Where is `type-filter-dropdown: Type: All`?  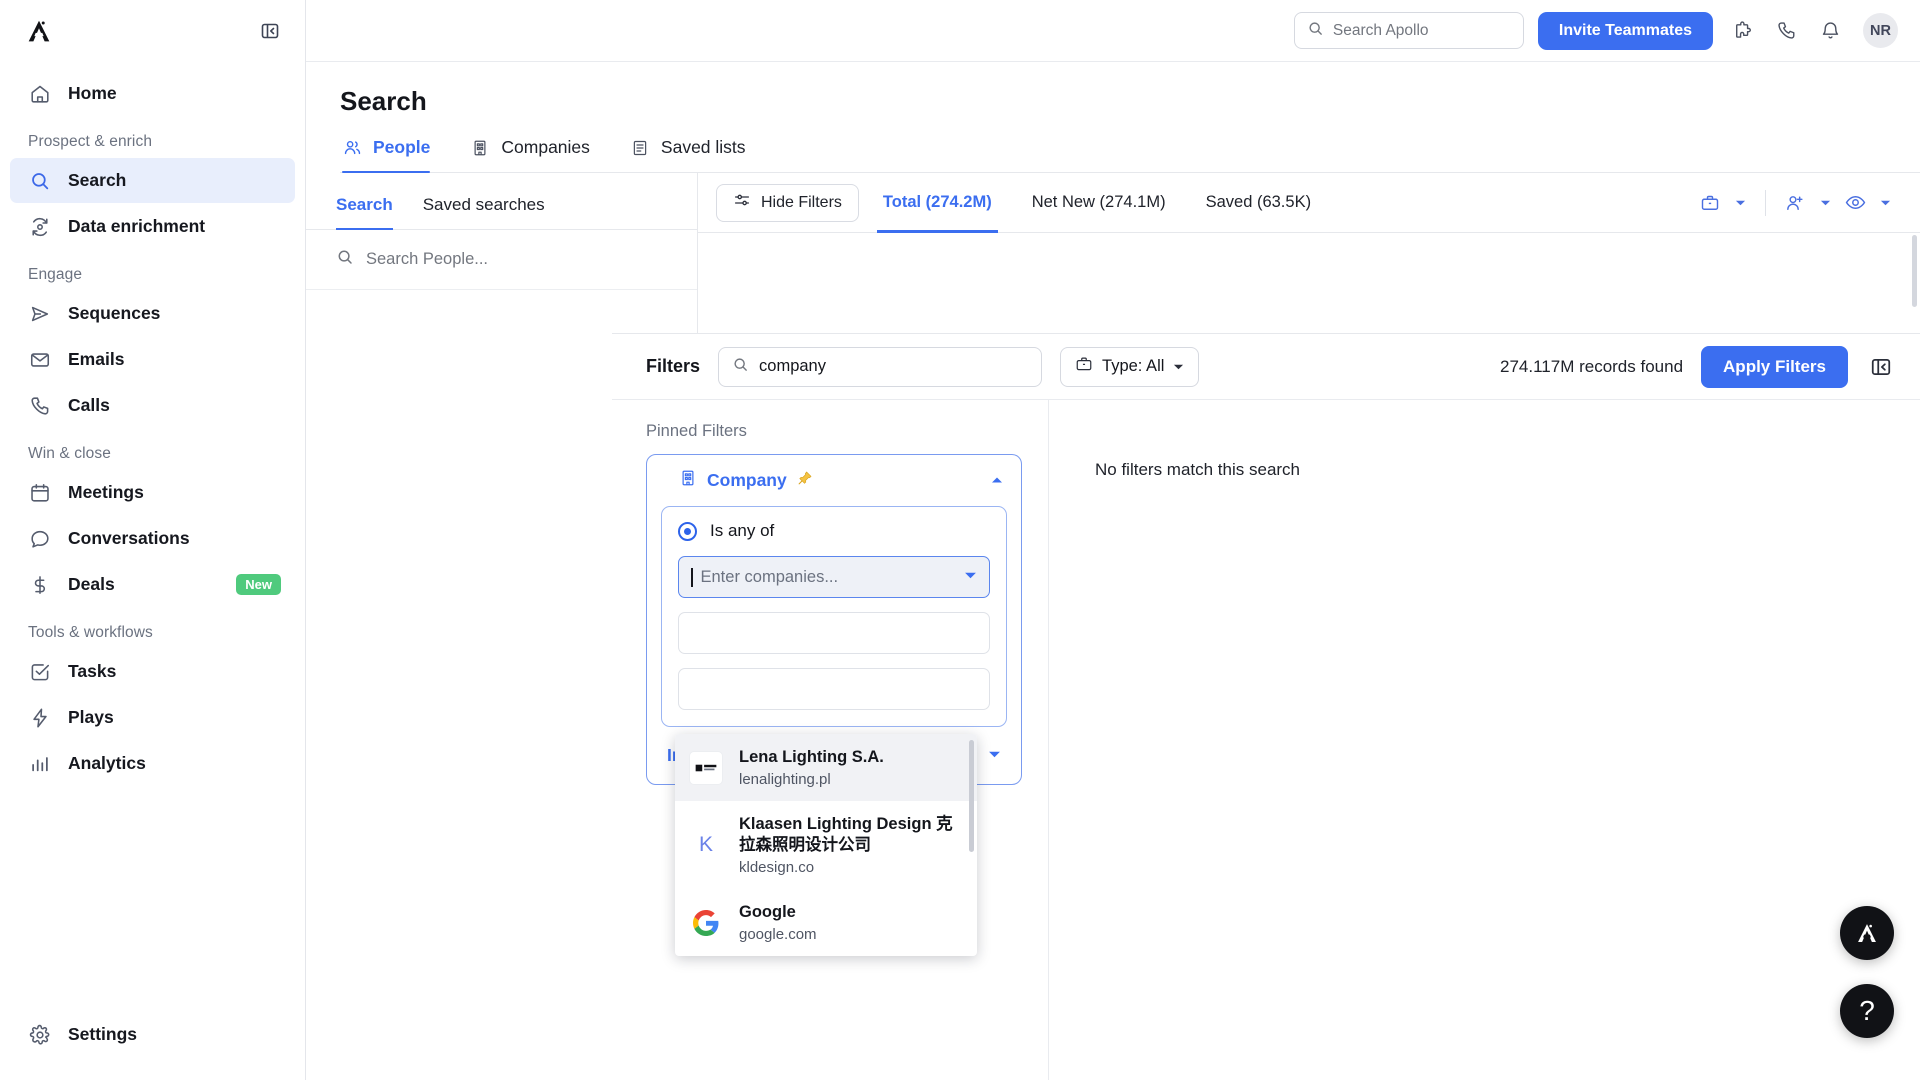 type-filter-dropdown: Type: All is located at coordinates (1130, 366).